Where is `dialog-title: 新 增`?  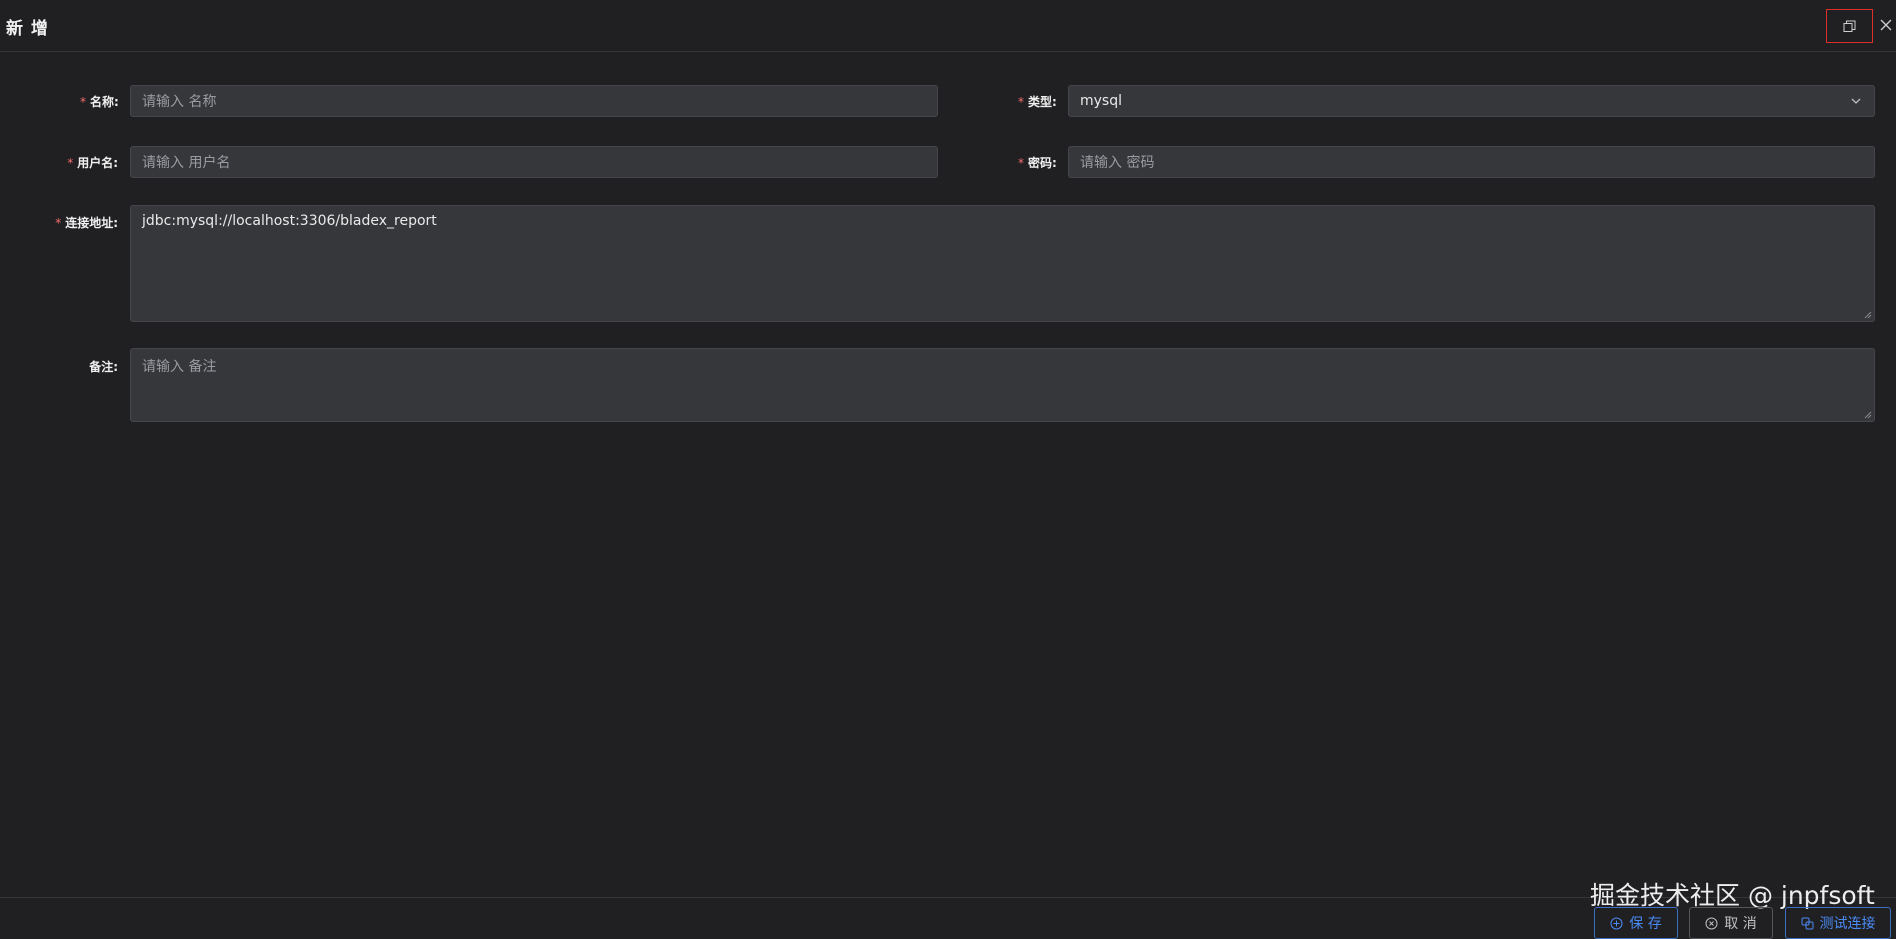 dialog-title: 新 增 is located at coordinates (27, 29).